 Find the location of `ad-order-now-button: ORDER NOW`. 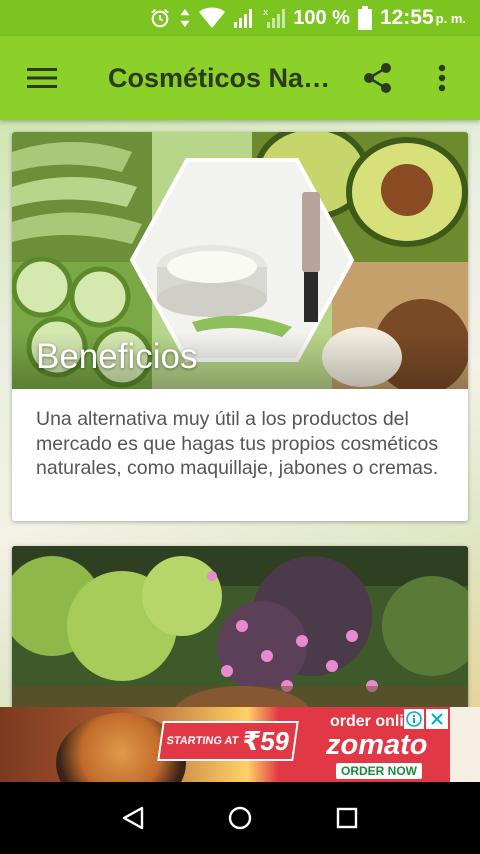

ad-order-now-button: ORDER NOW is located at coordinates (379, 771).